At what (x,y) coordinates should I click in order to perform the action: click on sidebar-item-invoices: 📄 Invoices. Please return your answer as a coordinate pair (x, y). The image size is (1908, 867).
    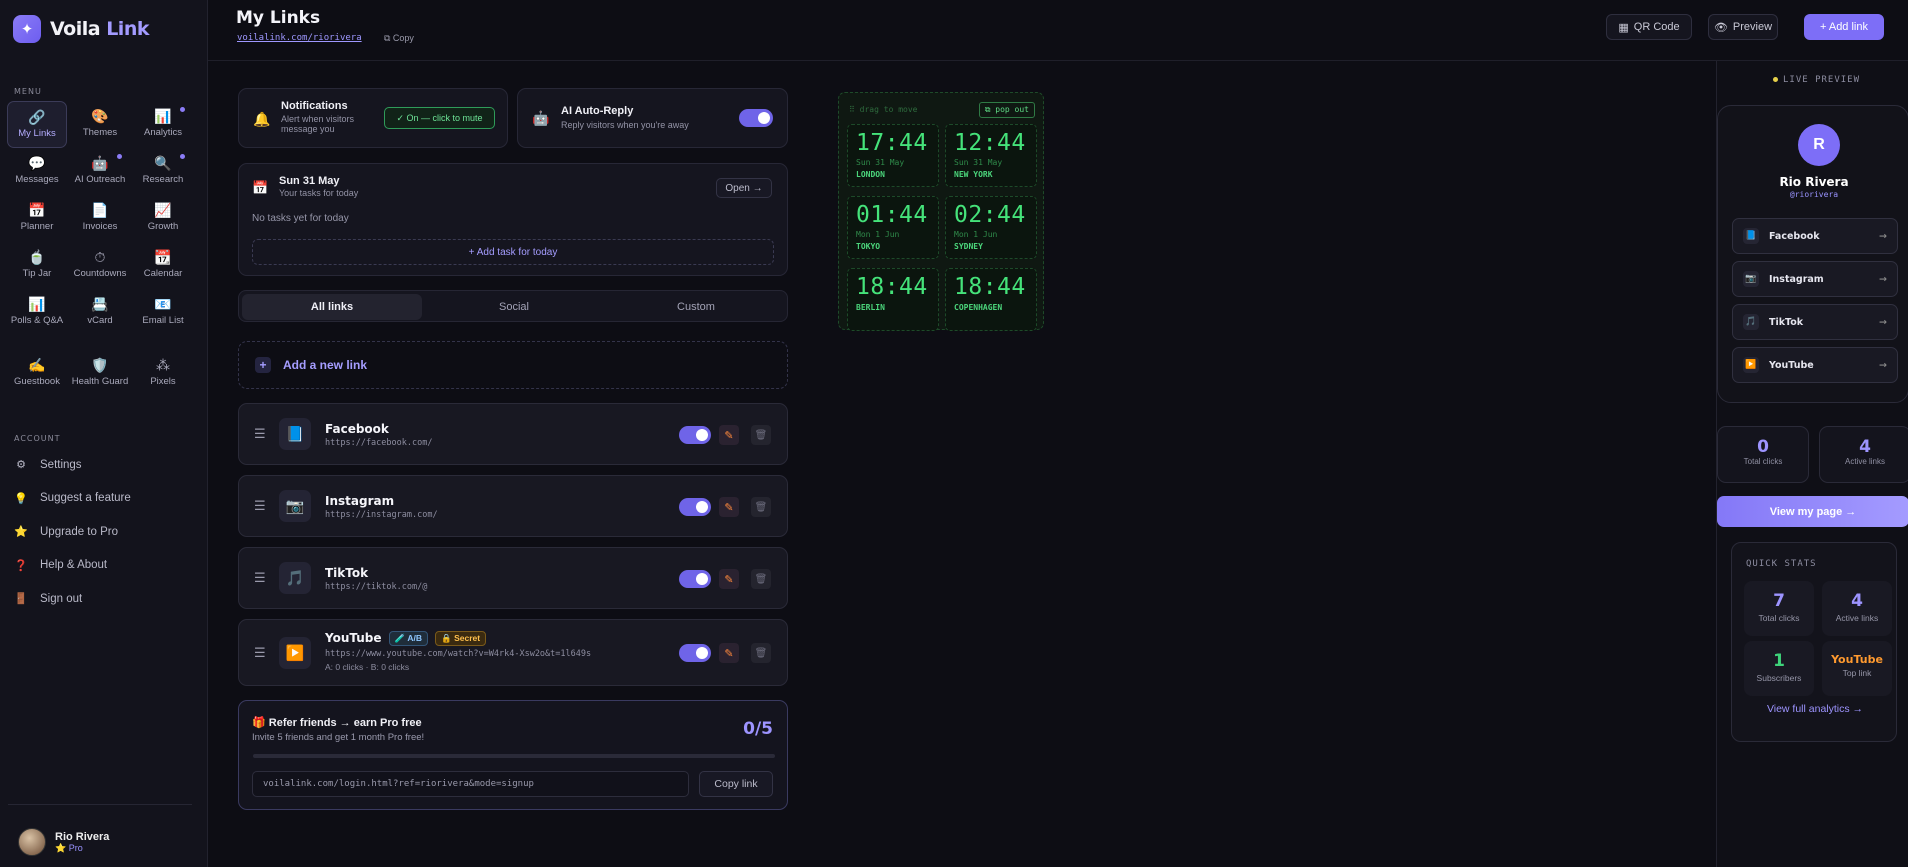
    Looking at the image, I should click on (100, 218).